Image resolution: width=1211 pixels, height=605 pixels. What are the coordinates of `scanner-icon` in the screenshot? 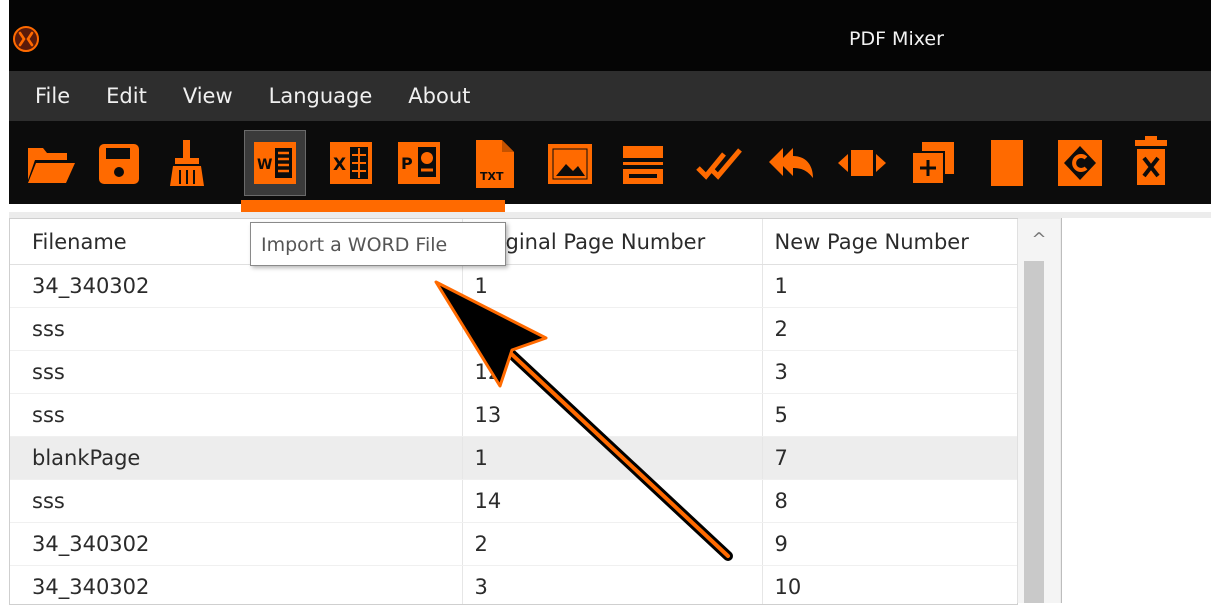 It's located at (643, 163).